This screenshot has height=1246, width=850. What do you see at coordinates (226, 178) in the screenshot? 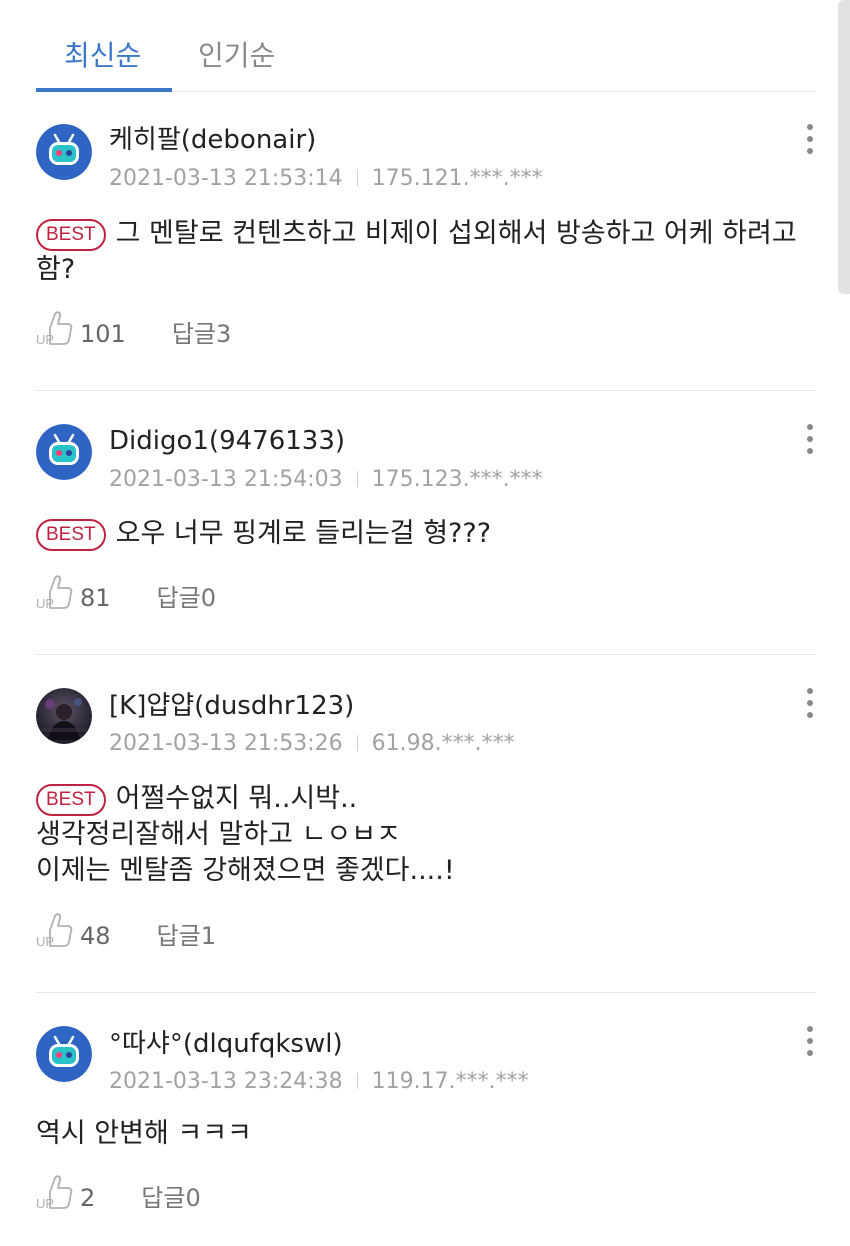
I see `comment-date: 2021-03-13 21:53:14` at bounding box center [226, 178].